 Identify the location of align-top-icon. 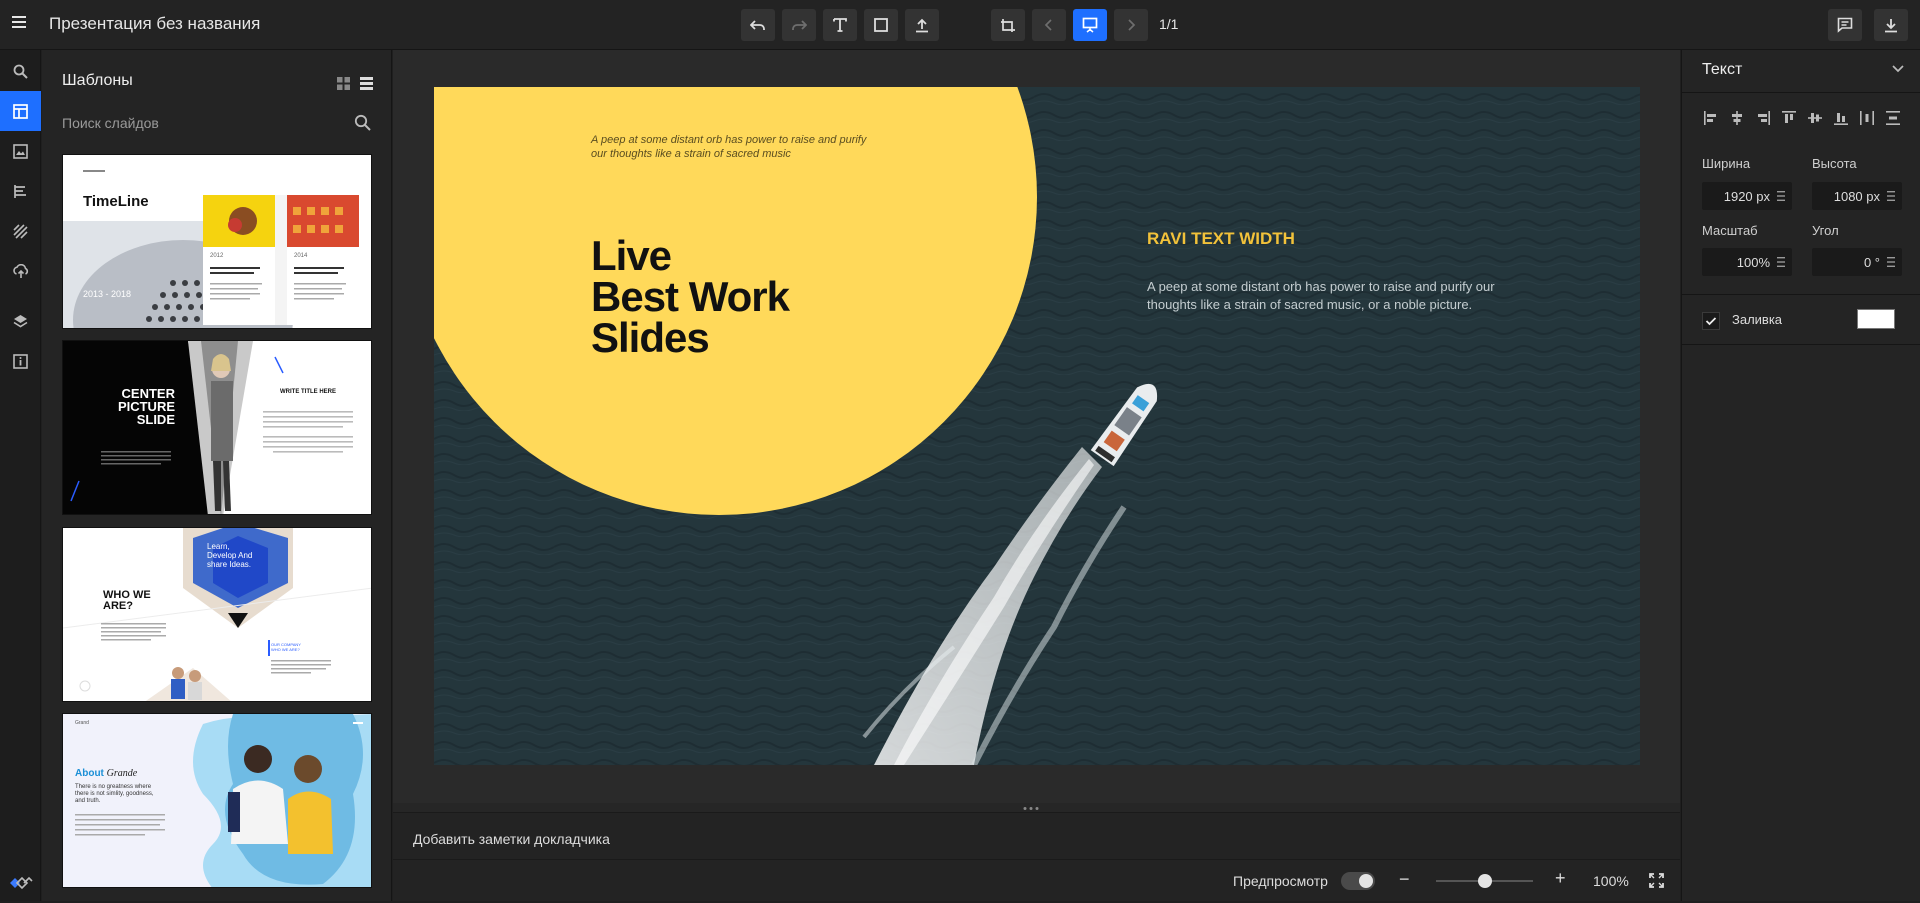
(1789, 118).